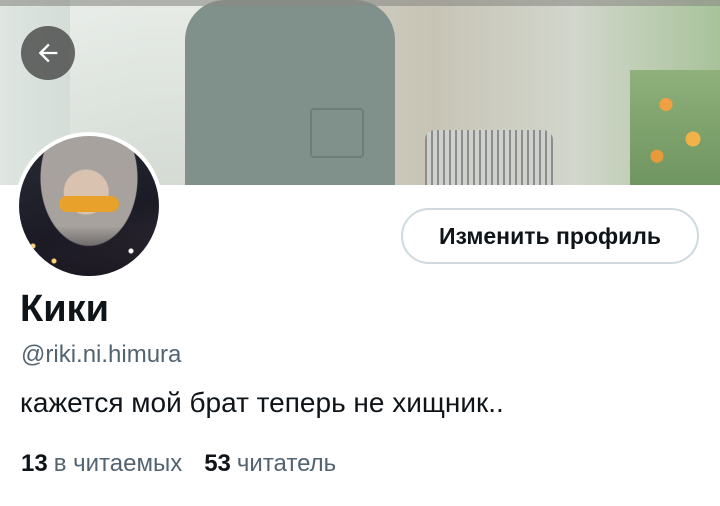 The width and height of the screenshot is (720, 506). I want to click on avatar, so click(89, 206).